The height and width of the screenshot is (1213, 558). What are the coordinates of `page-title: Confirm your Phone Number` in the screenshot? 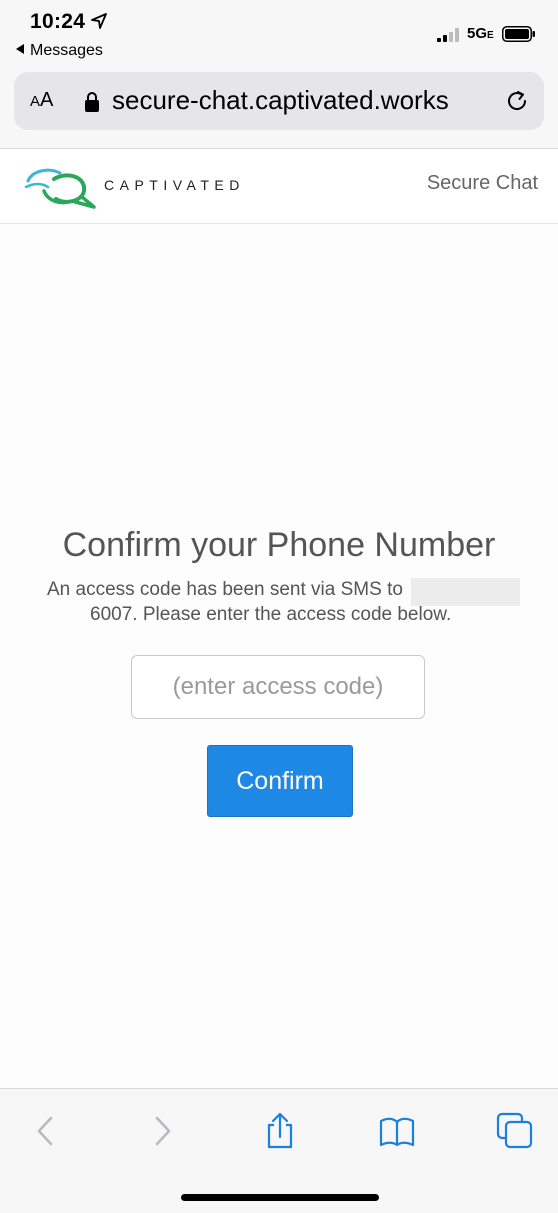 It's located at (279, 545).